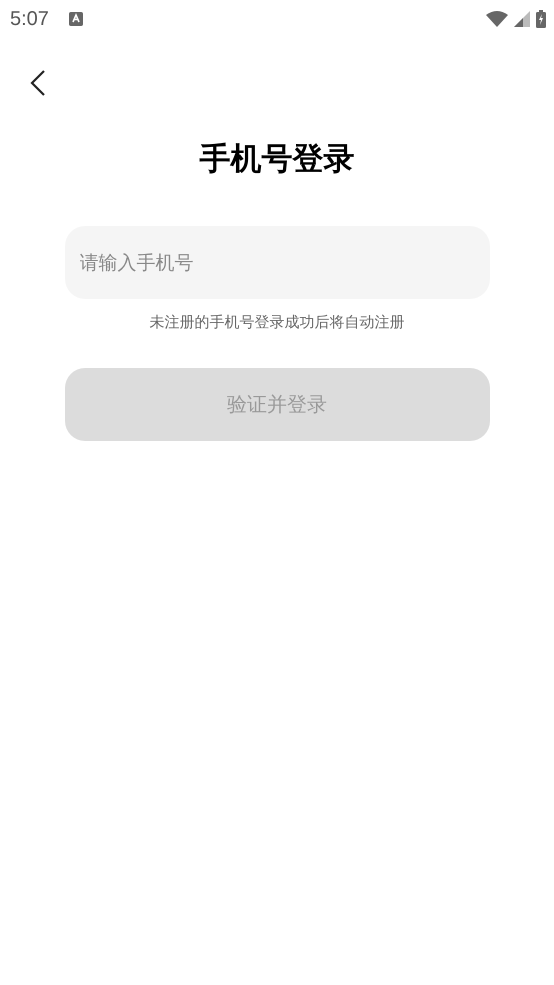 The height and width of the screenshot is (985, 554). I want to click on page-title: 手机号登录, so click(277, 159).